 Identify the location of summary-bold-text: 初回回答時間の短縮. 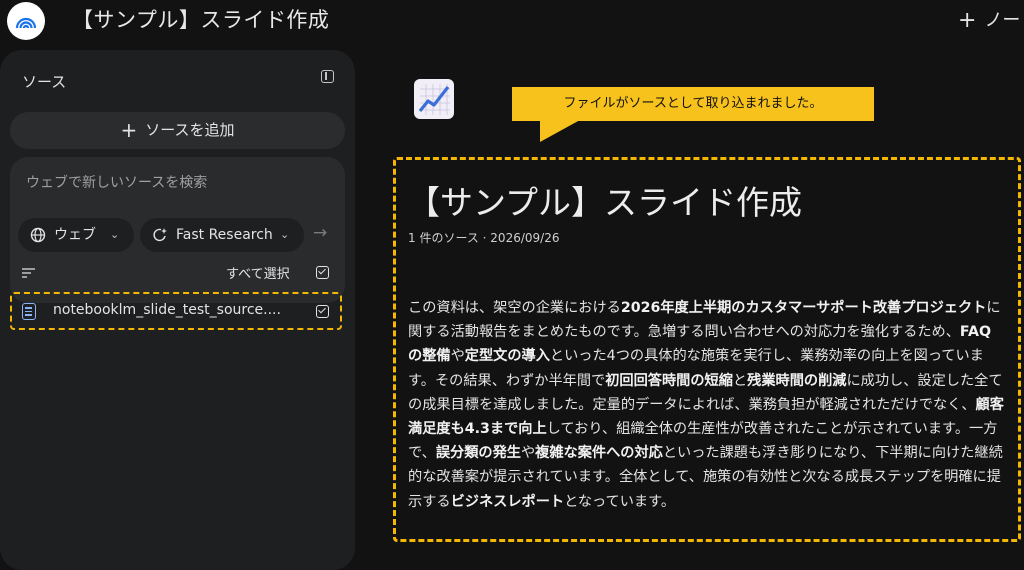
(669, 380).